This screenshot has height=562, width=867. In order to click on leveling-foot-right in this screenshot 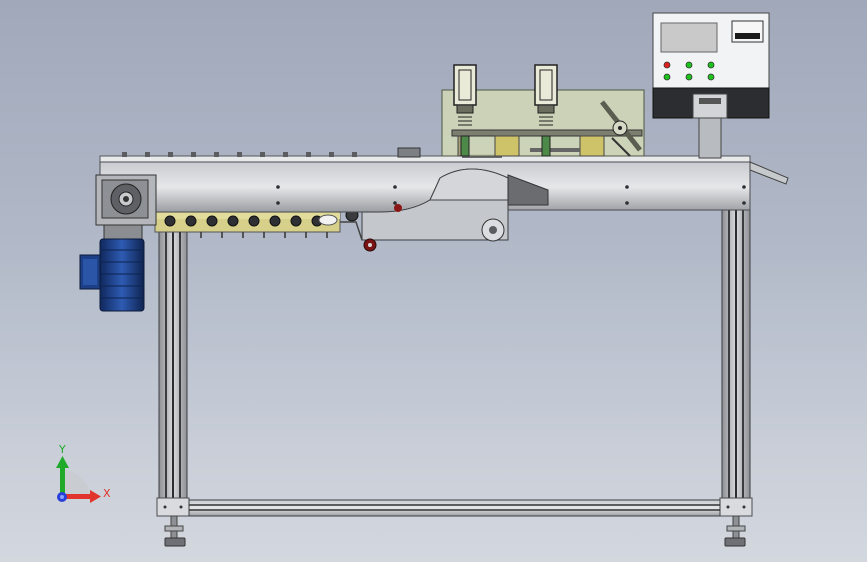, I will do `click(735, 531)`.